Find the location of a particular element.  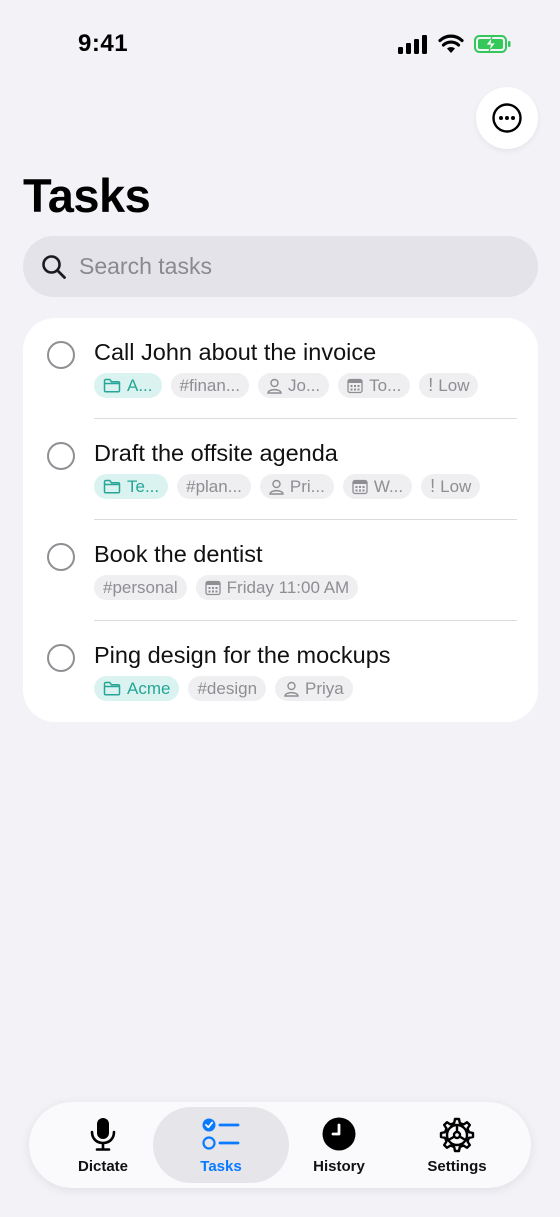

person-tag: Priya is located at coordinates (314, 688).